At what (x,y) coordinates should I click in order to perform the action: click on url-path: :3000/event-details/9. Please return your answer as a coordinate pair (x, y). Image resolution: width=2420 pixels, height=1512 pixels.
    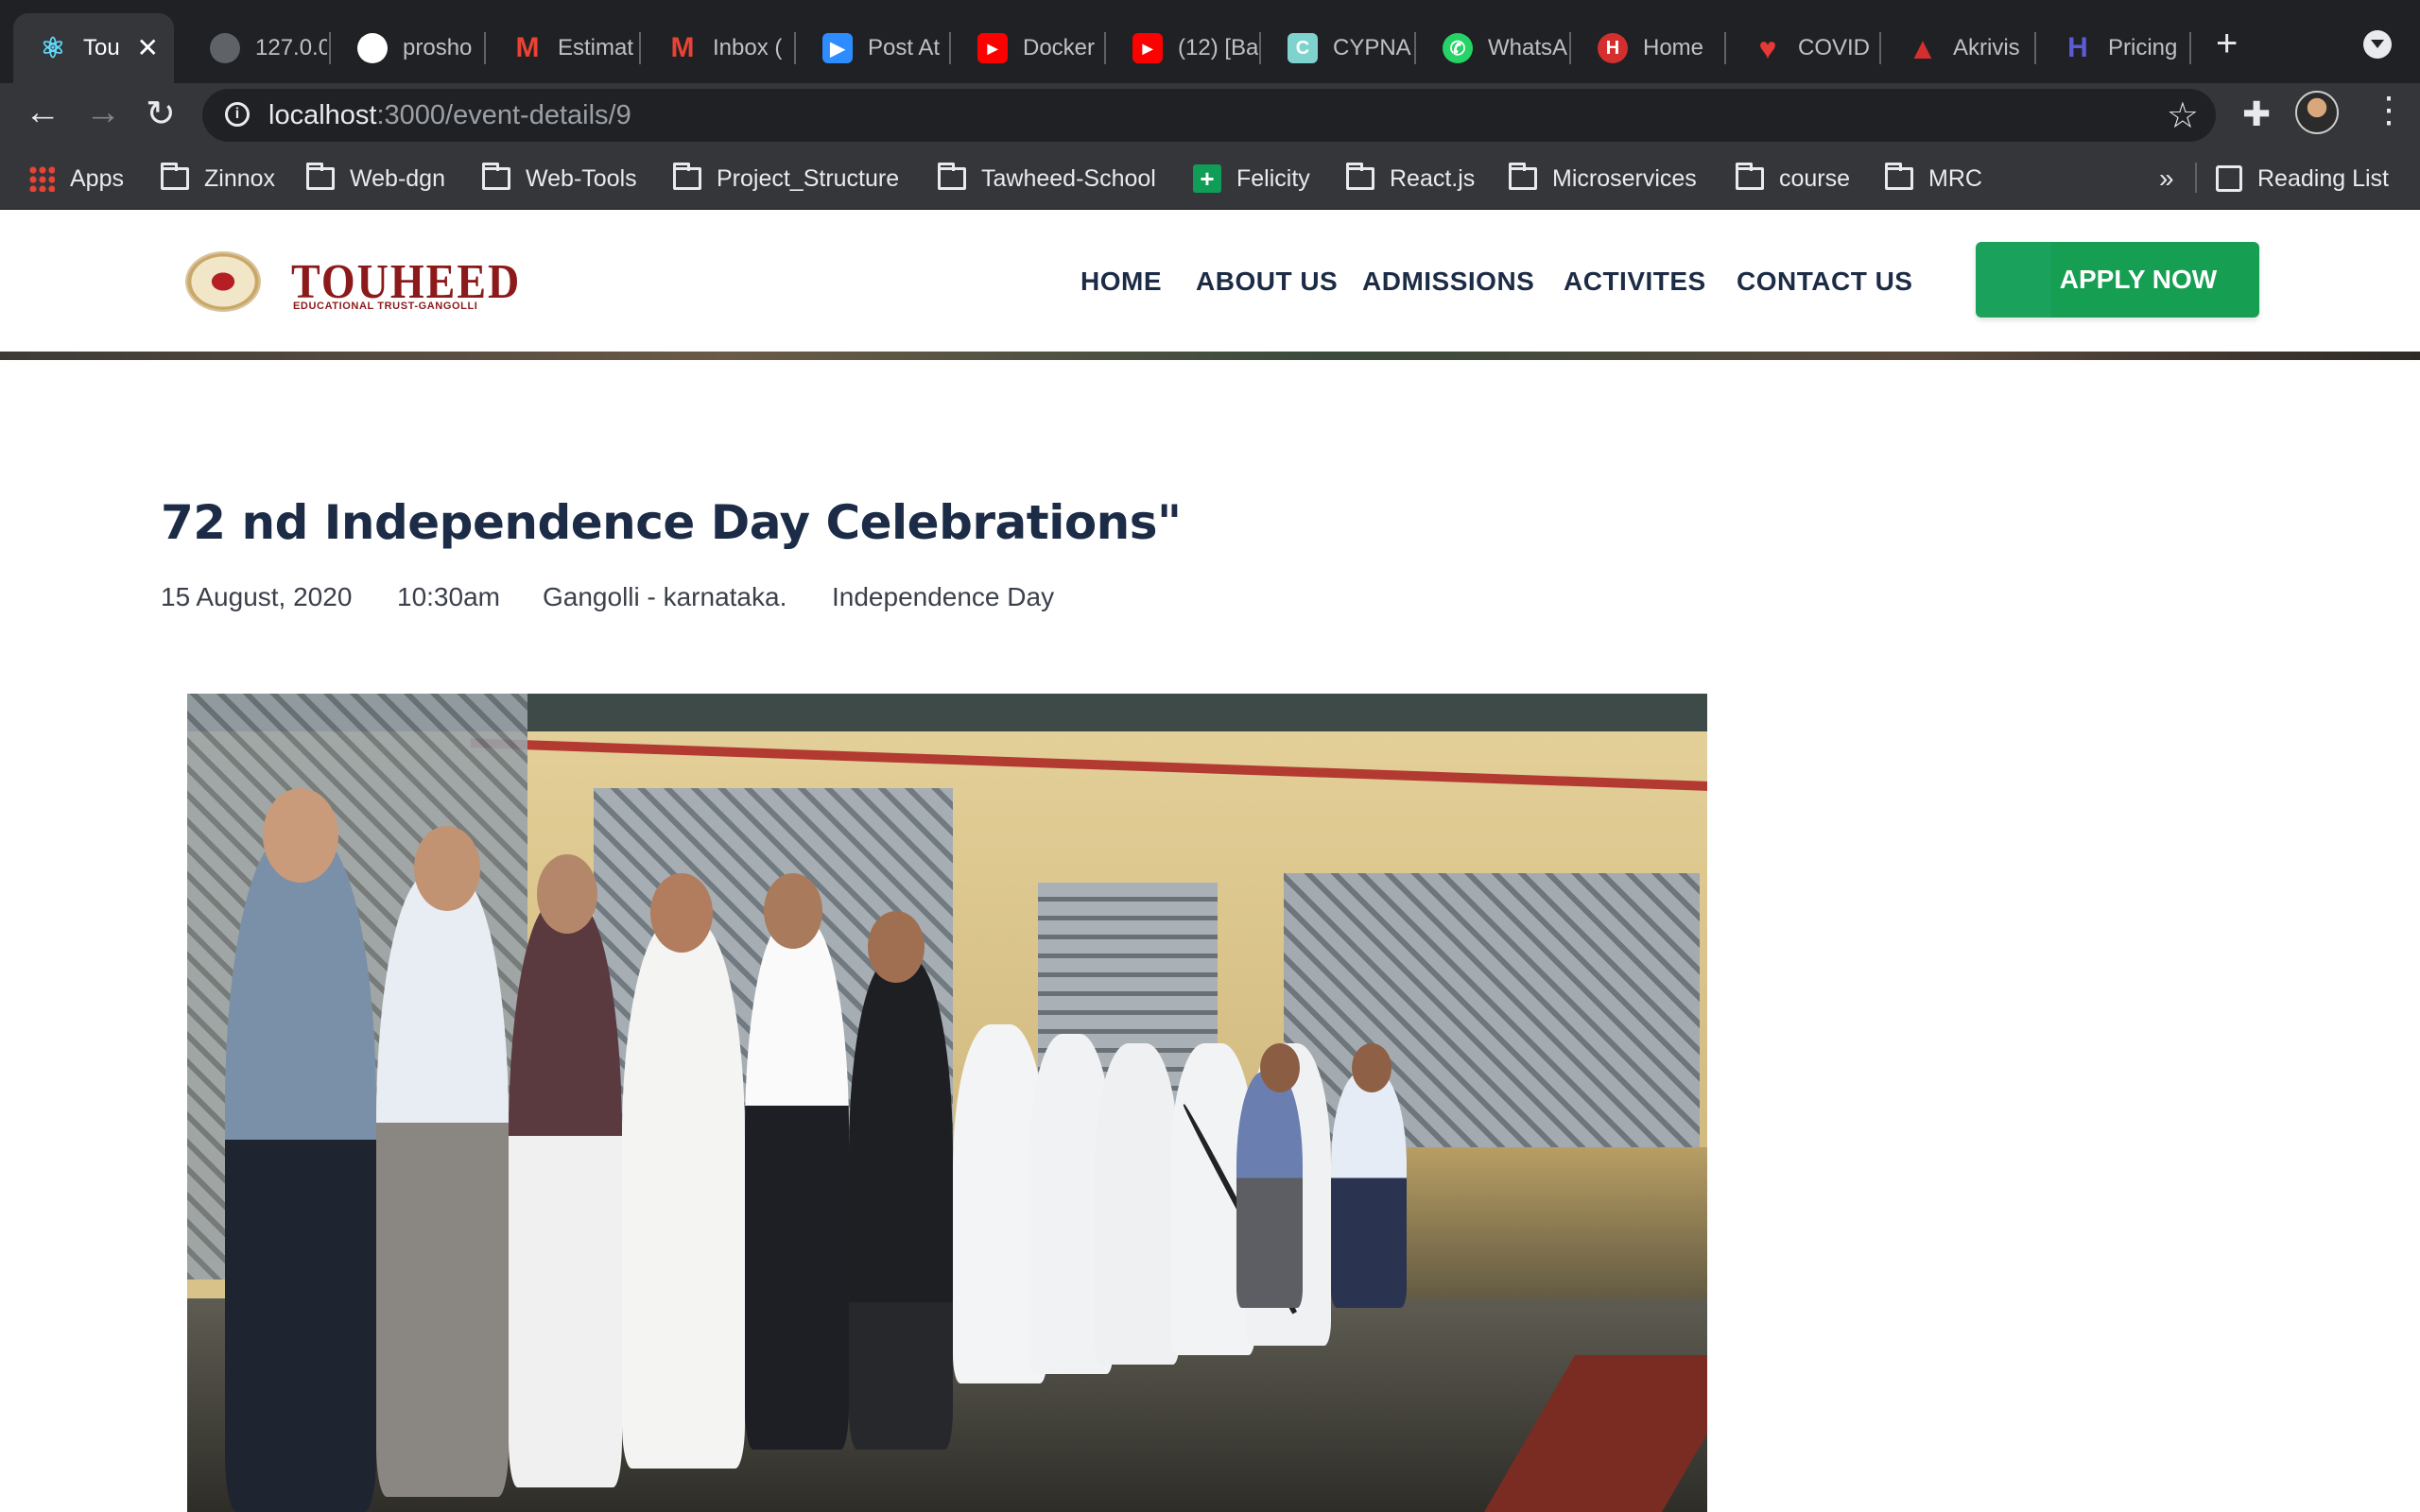
    Looking at the image, I should click on (504, 115).